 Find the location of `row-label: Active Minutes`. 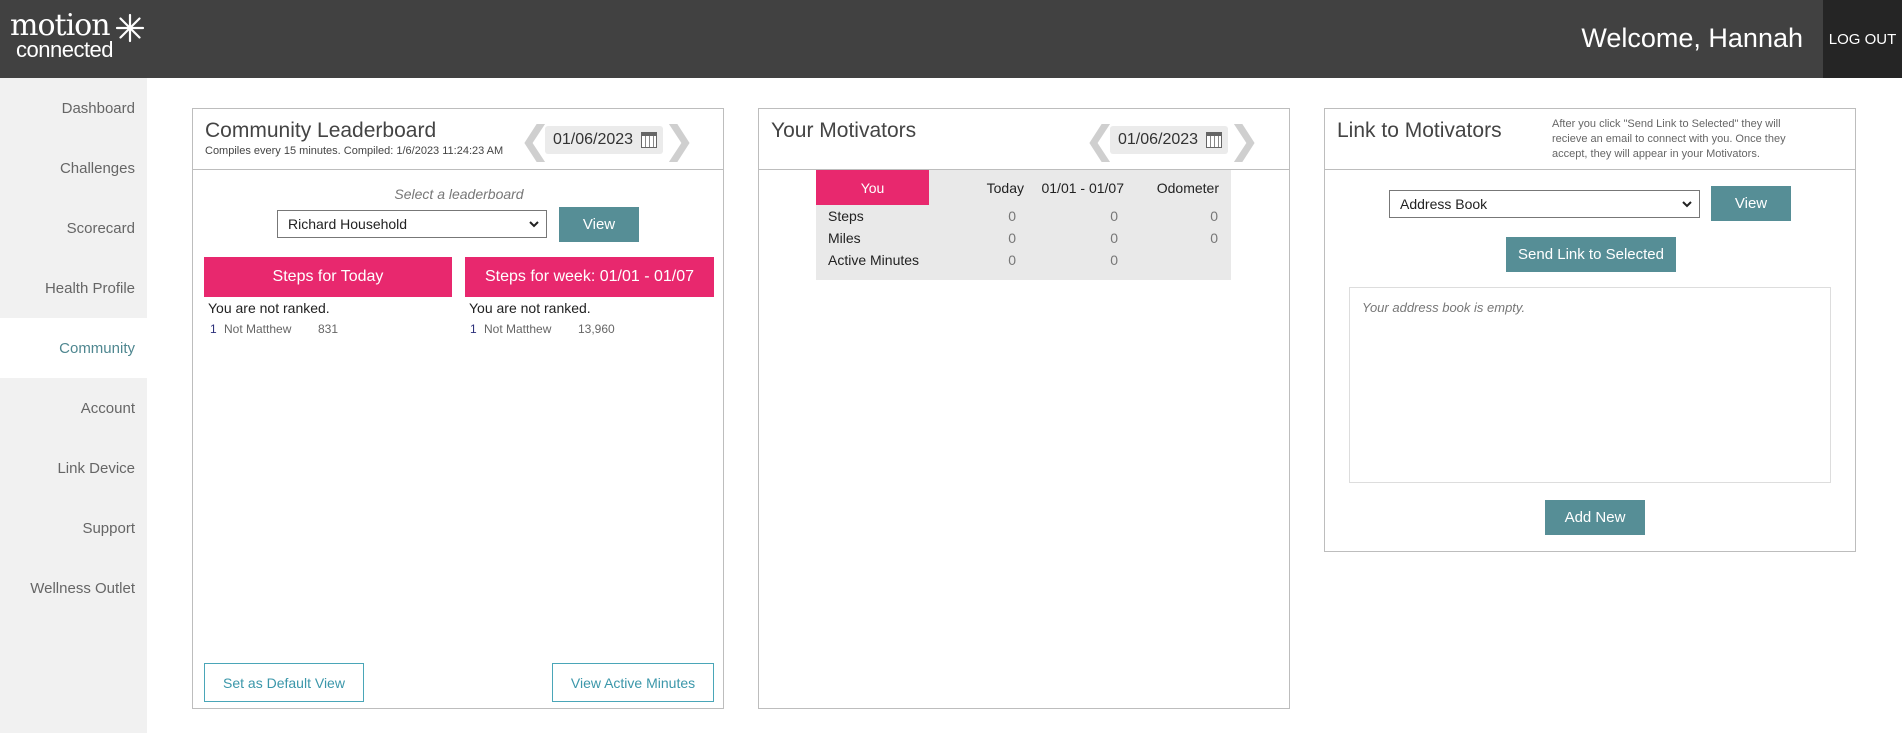

row-label: Active Minutes is located at coordinates (874, 260).